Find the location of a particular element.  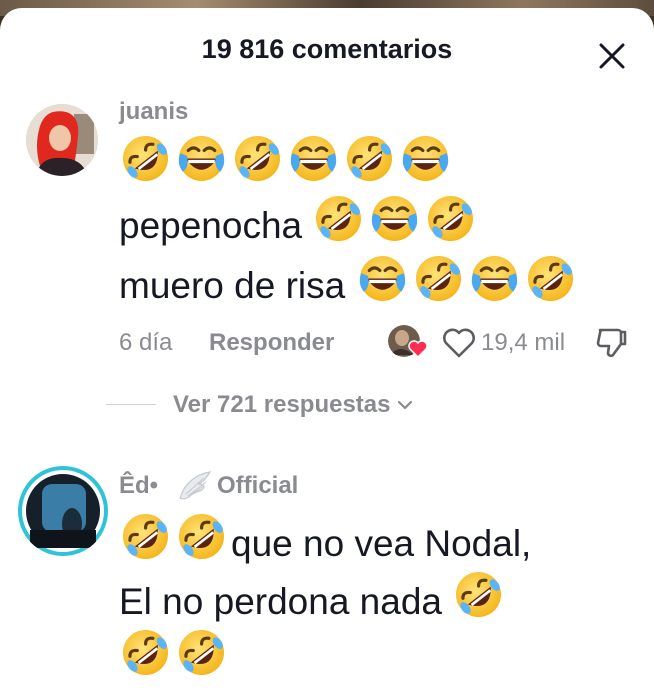

chevron-down-icon is located at coordinates (404, 405).